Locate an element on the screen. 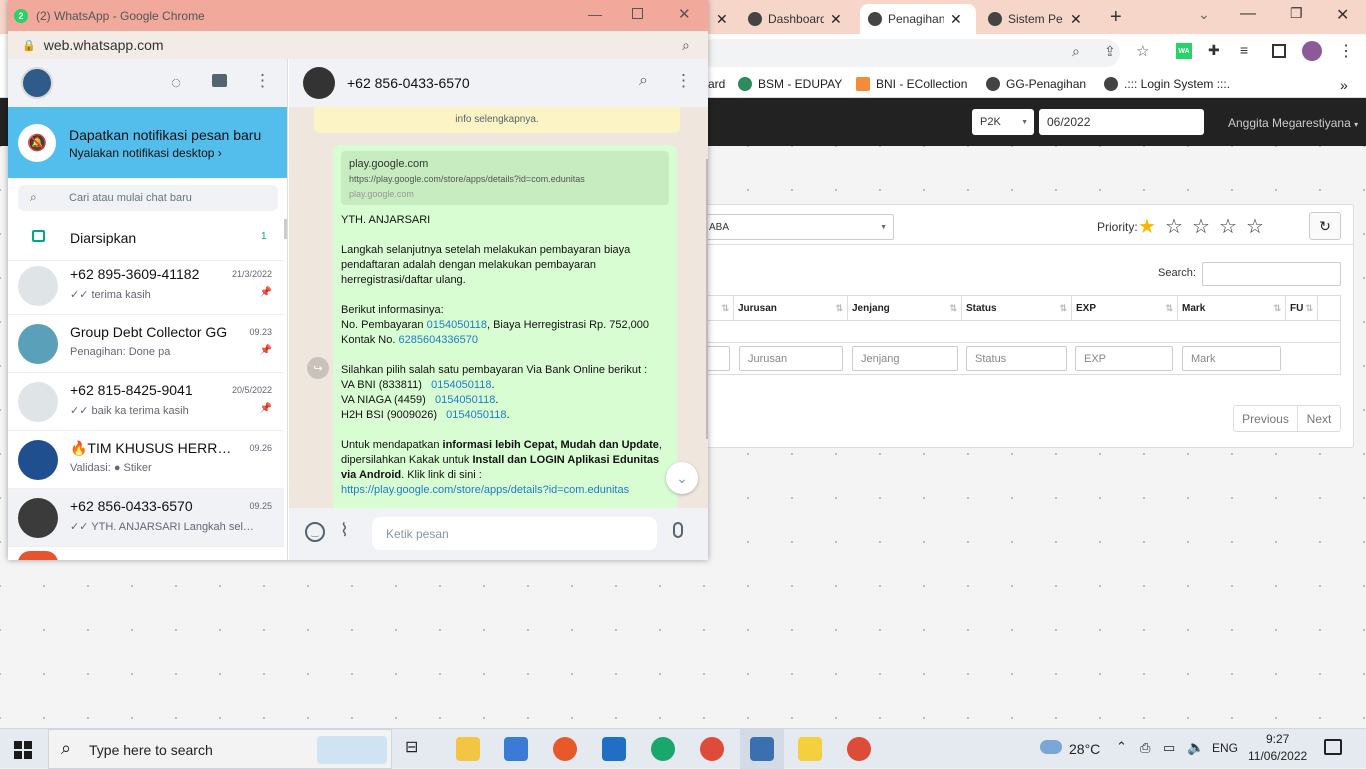  new-chat-icon is located at coordinates (219, 80).